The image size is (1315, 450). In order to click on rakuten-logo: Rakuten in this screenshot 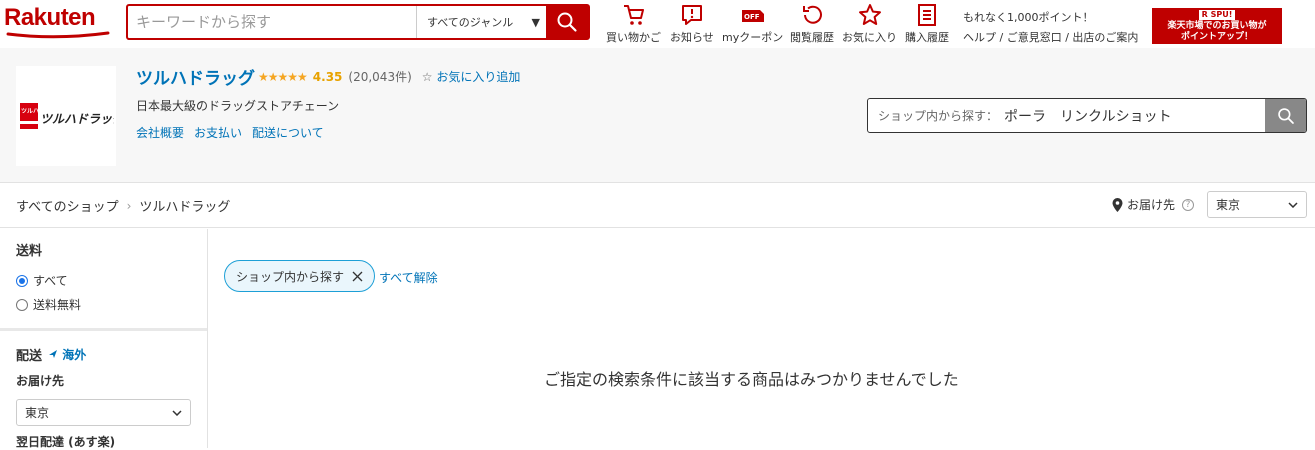, I will do `click(58, 22)`.